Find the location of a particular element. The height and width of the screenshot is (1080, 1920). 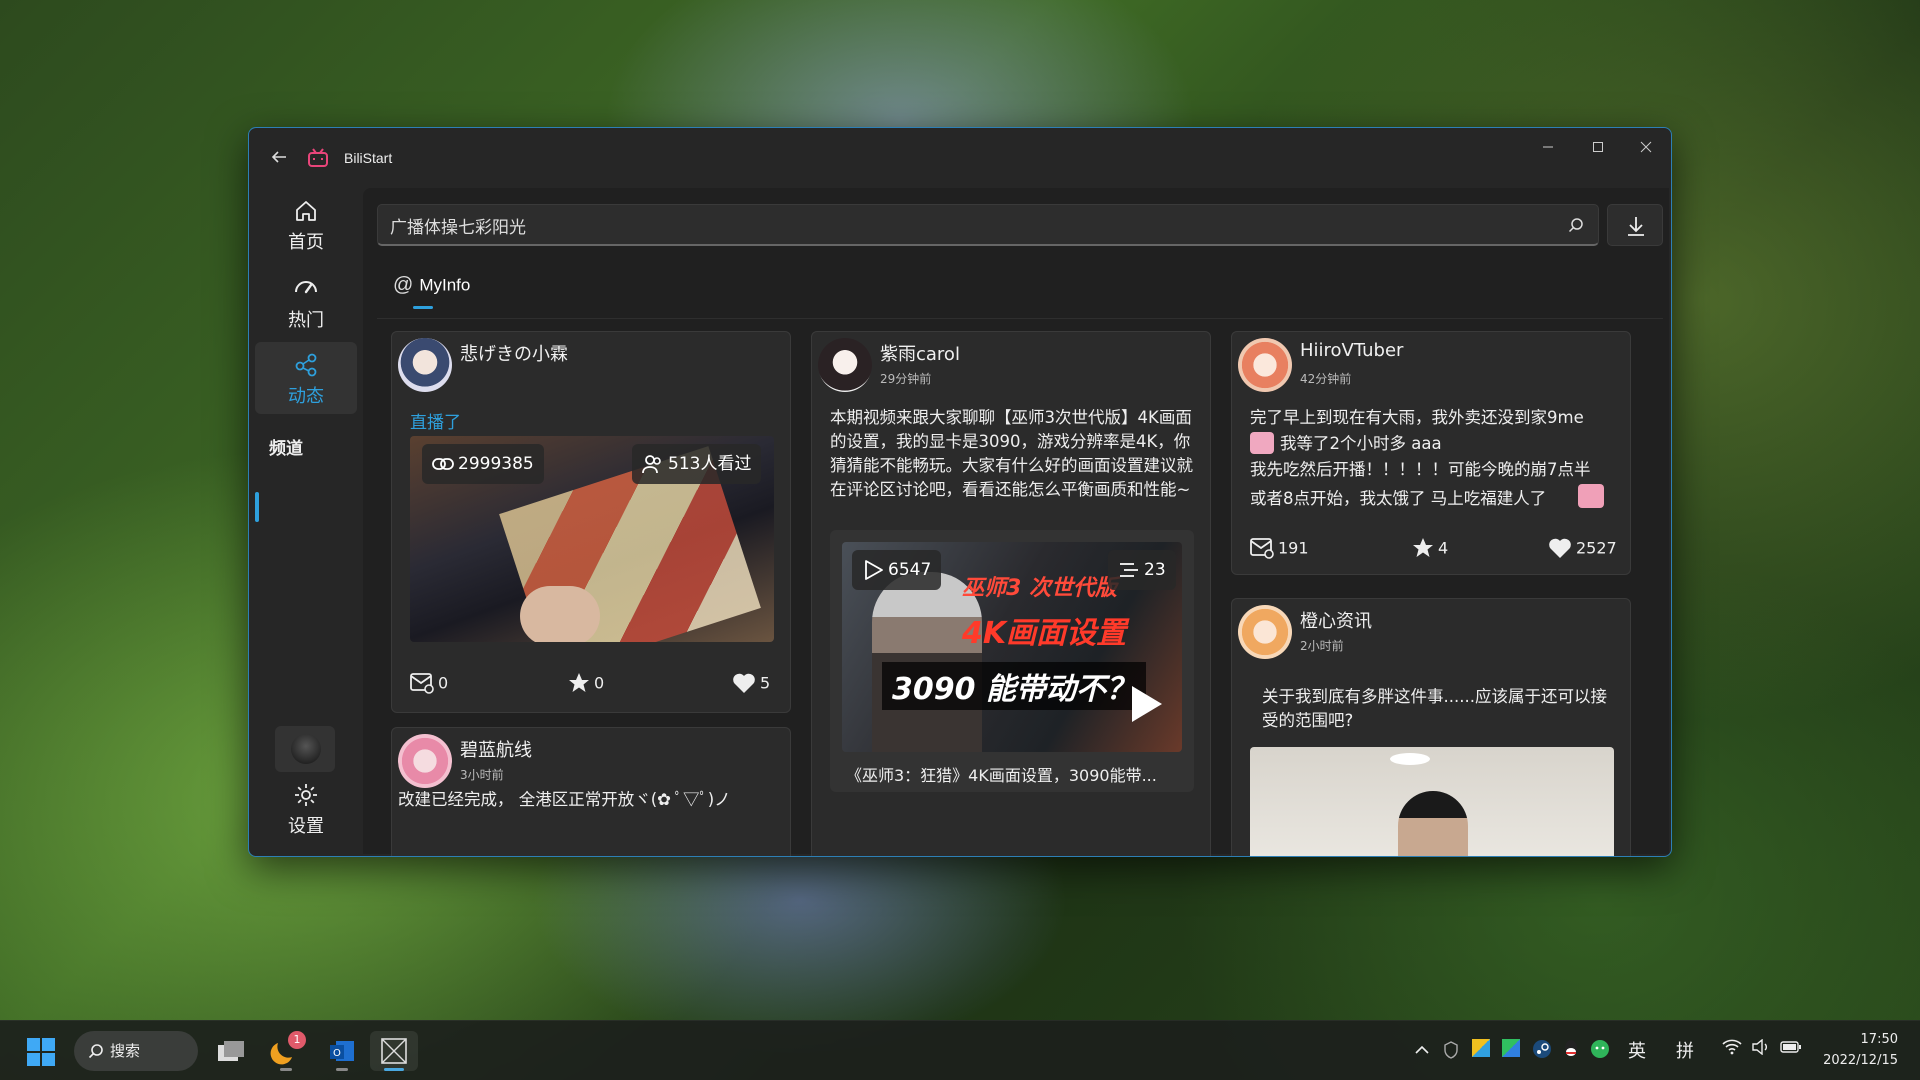

post-text-line: 完了早上到现在有大雨，我外卖还没到家9me is located at coordinates (1417, 417).